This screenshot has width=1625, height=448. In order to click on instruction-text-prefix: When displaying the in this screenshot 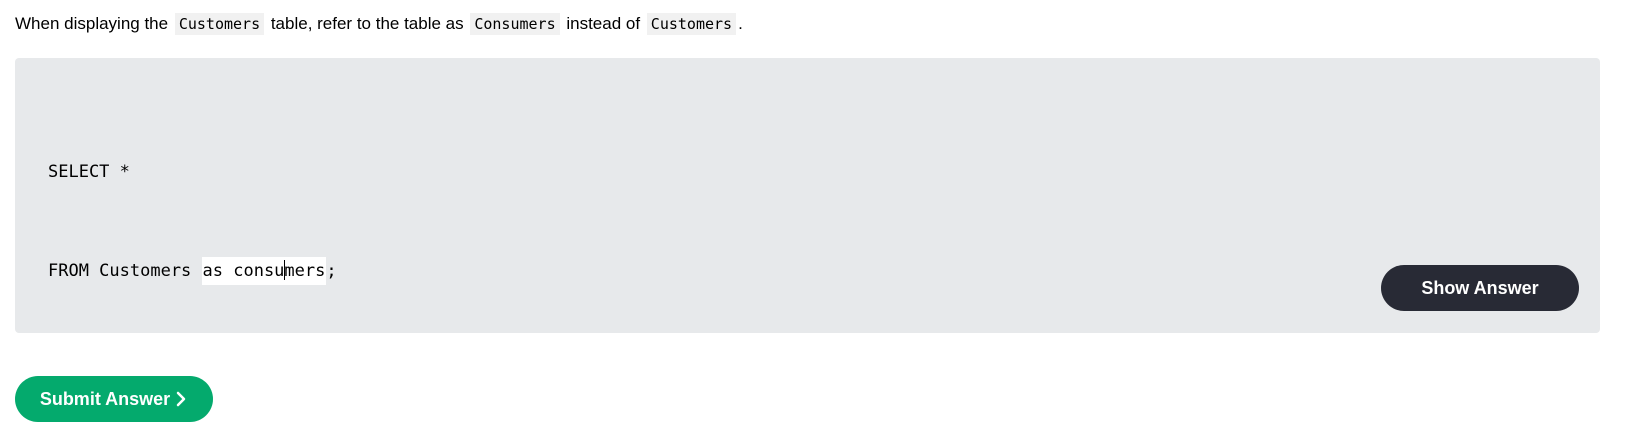, I will do `click(94, 23)`.